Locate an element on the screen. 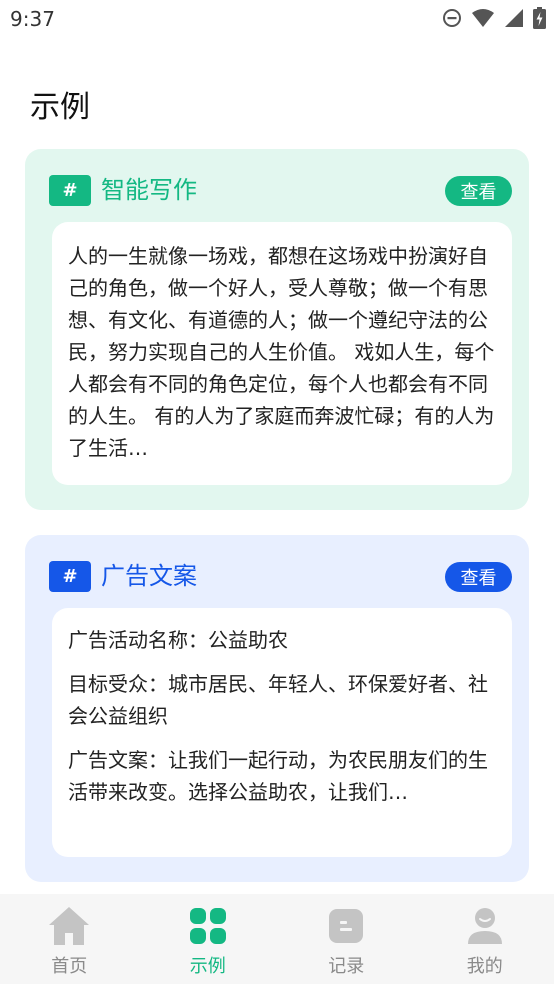 This screenshot has height=984, width=554. card-title: 广告文案 is located at coordinates (149, 576).